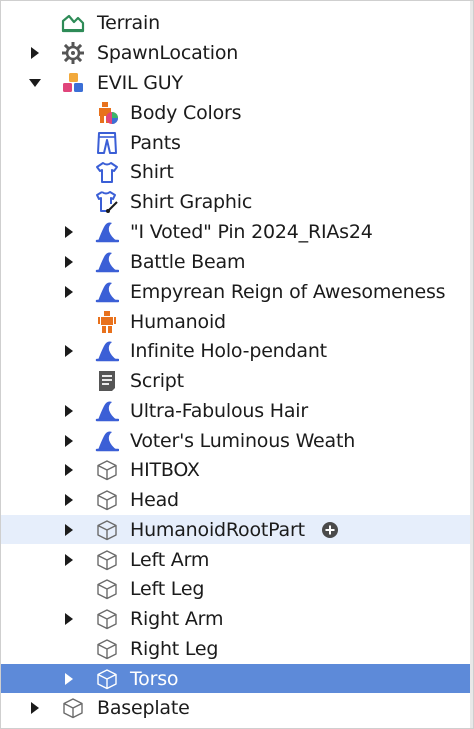 The height and width of the screenshot is (729, 474). I want to click on tree-item-i-voted-pin: "I Voted" Pin 2024_RIAs24, so click(237, 231).